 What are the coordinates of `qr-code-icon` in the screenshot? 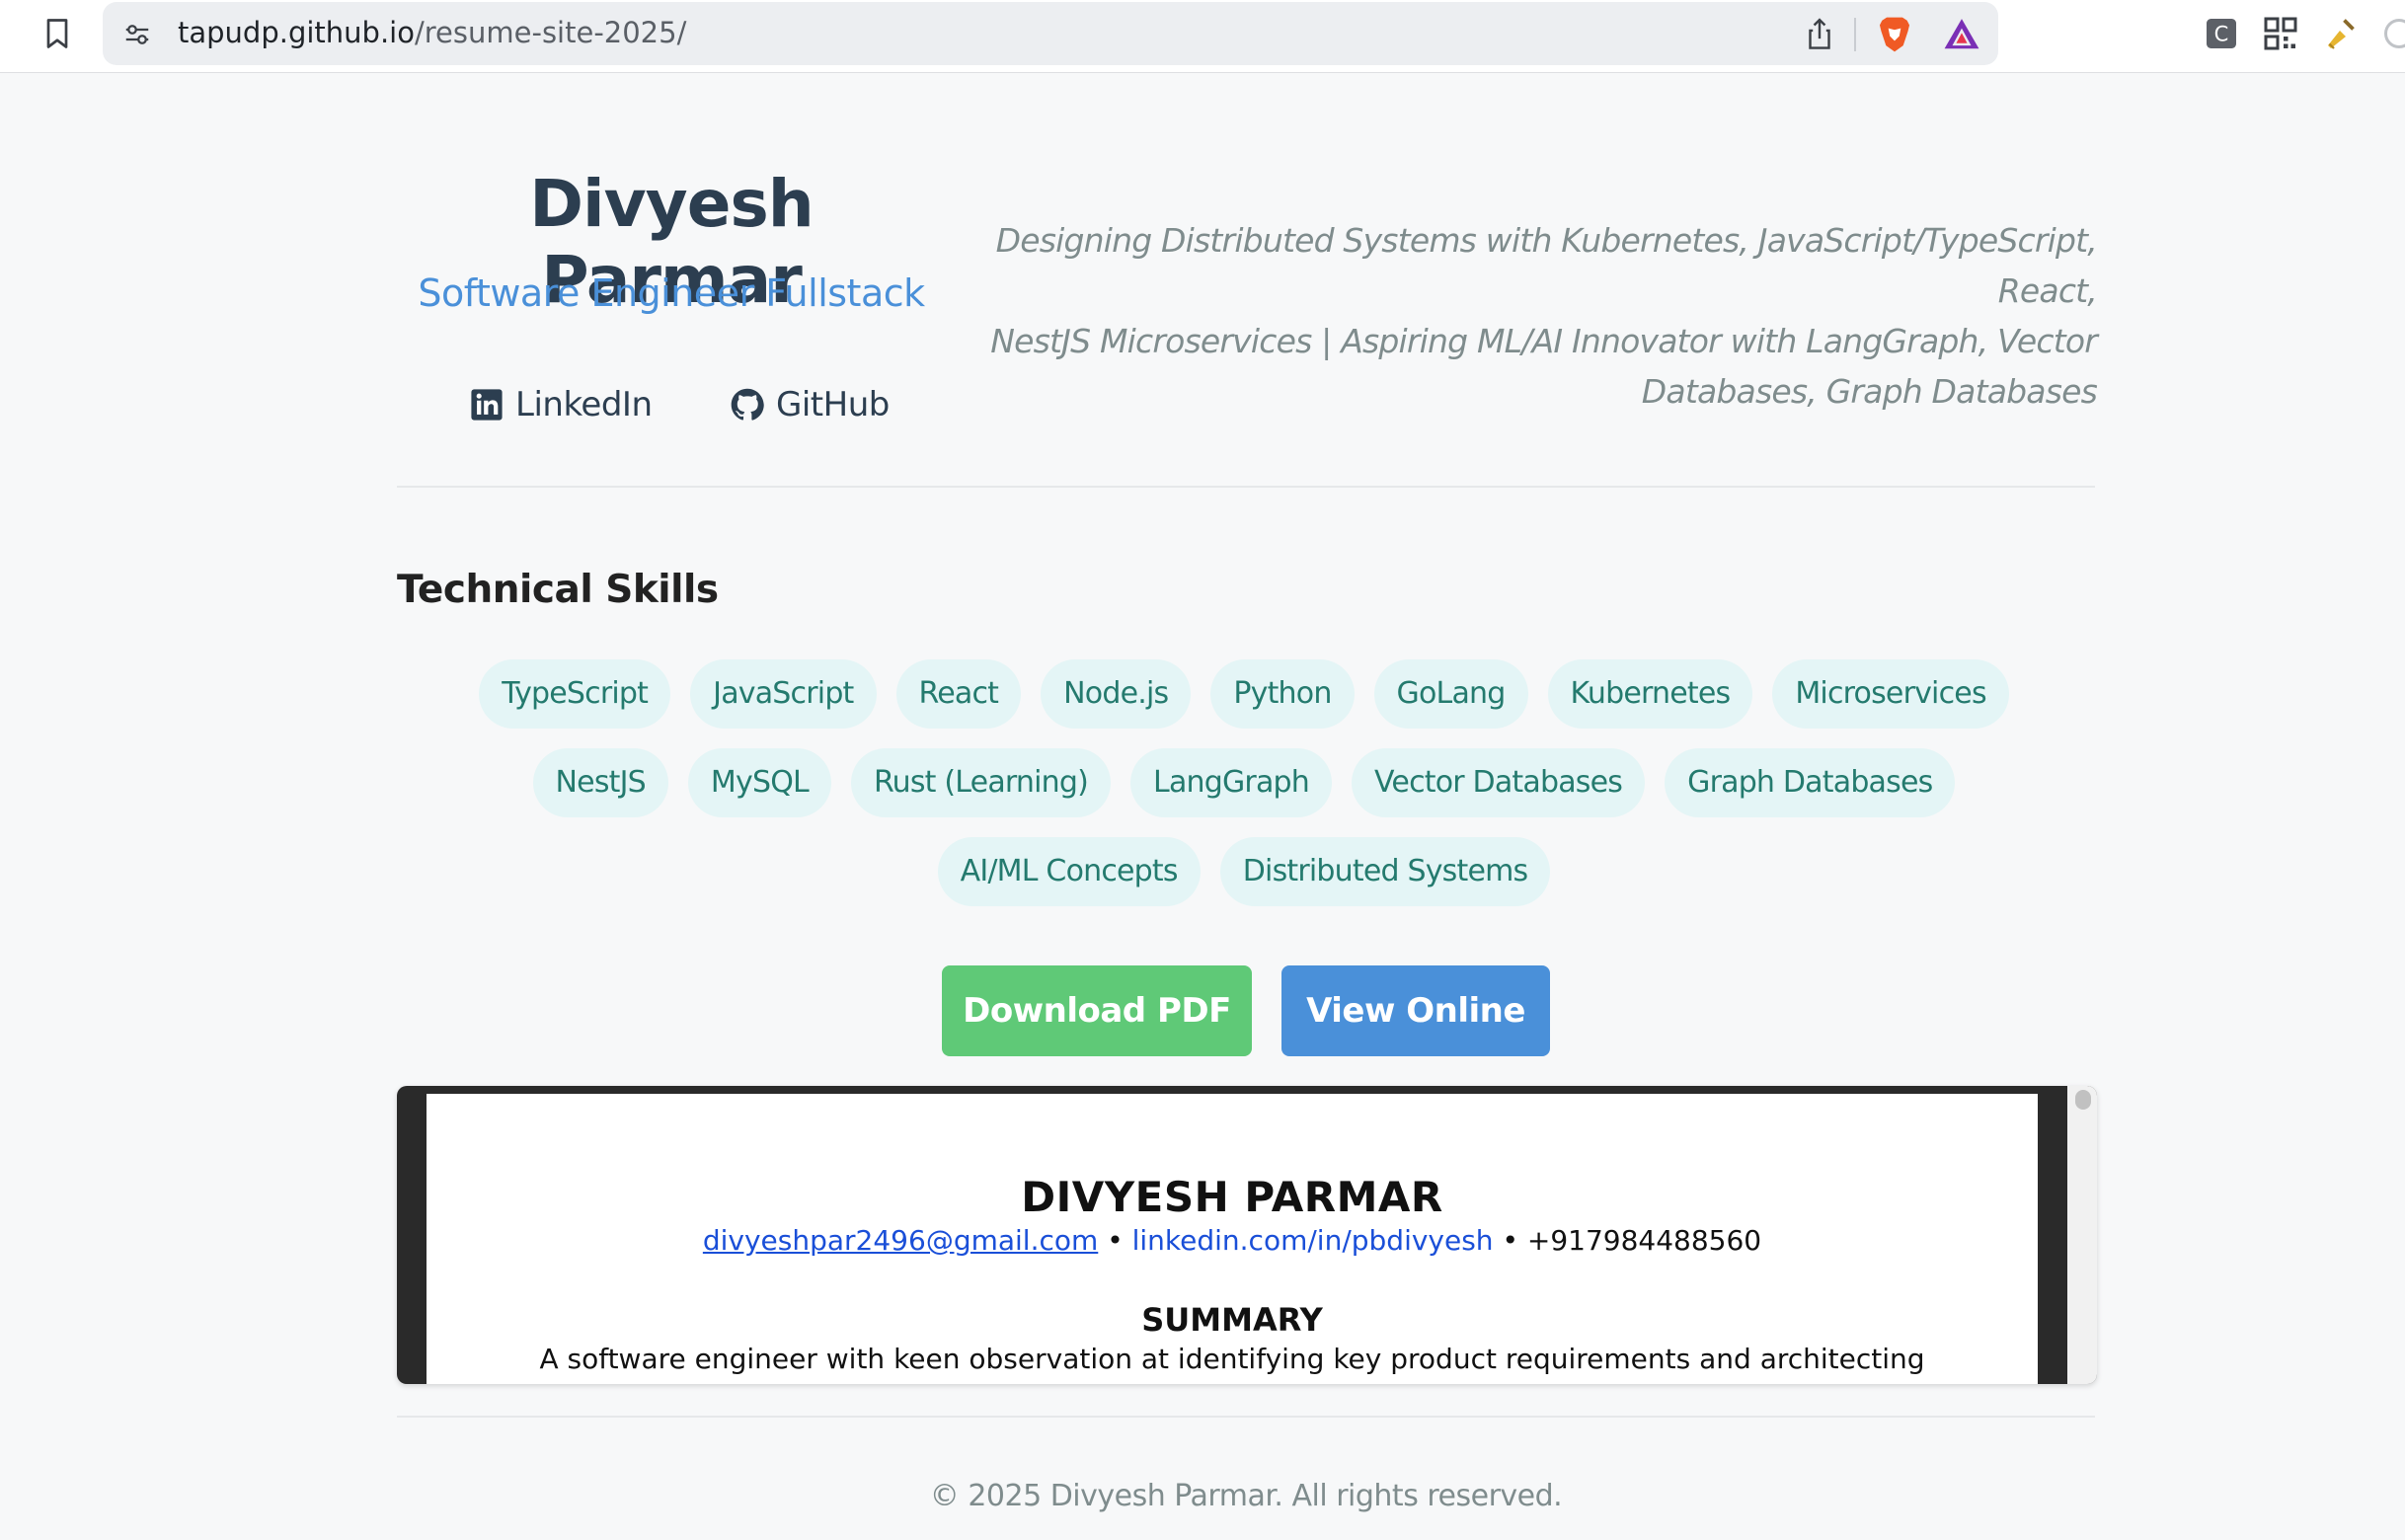 It's located at (2280, 33).